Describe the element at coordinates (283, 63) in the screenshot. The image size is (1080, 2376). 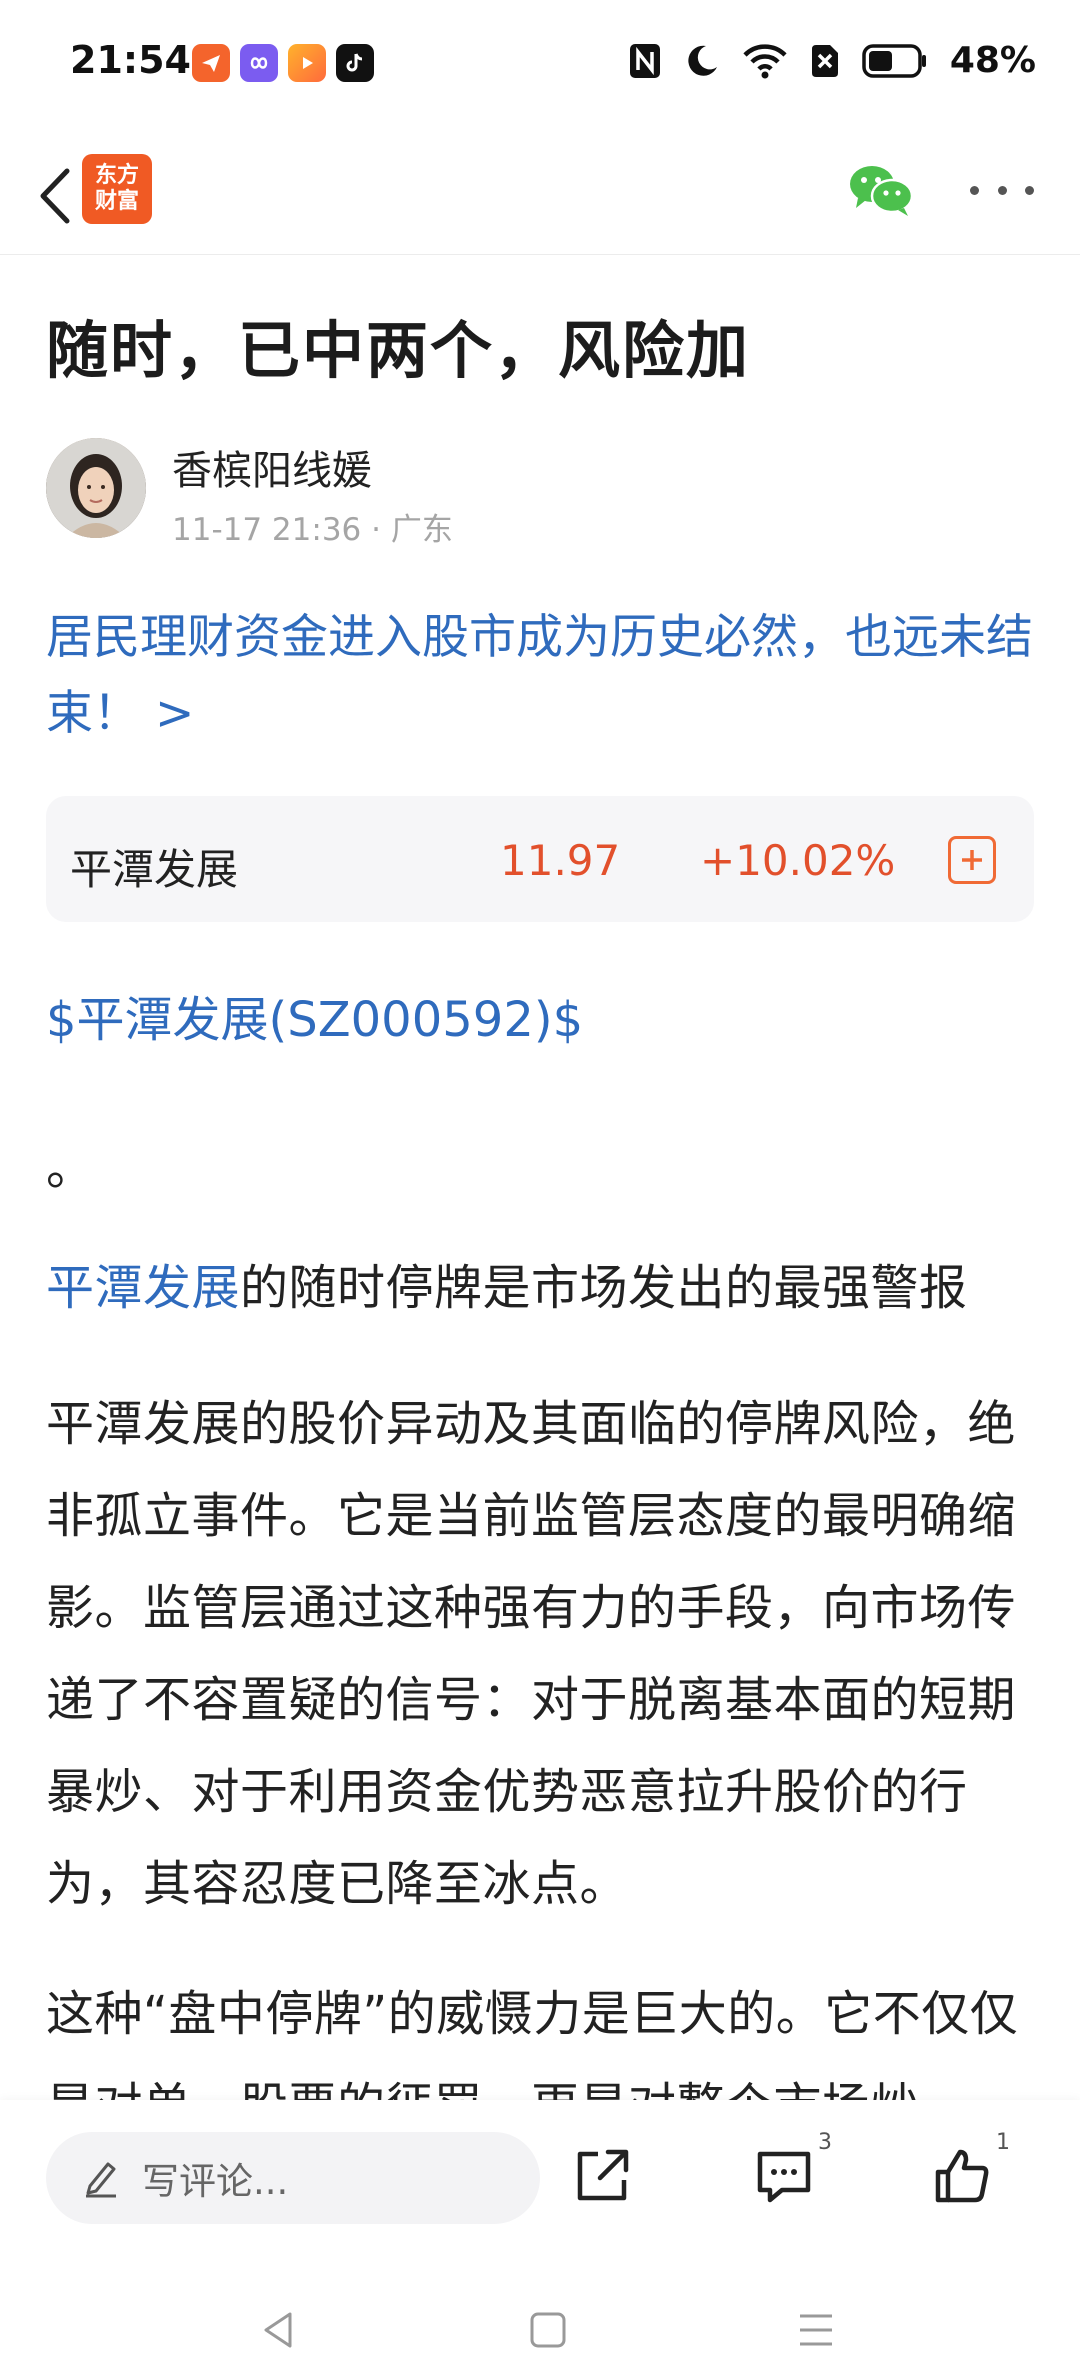
I see `notification-app-icons` at that location.